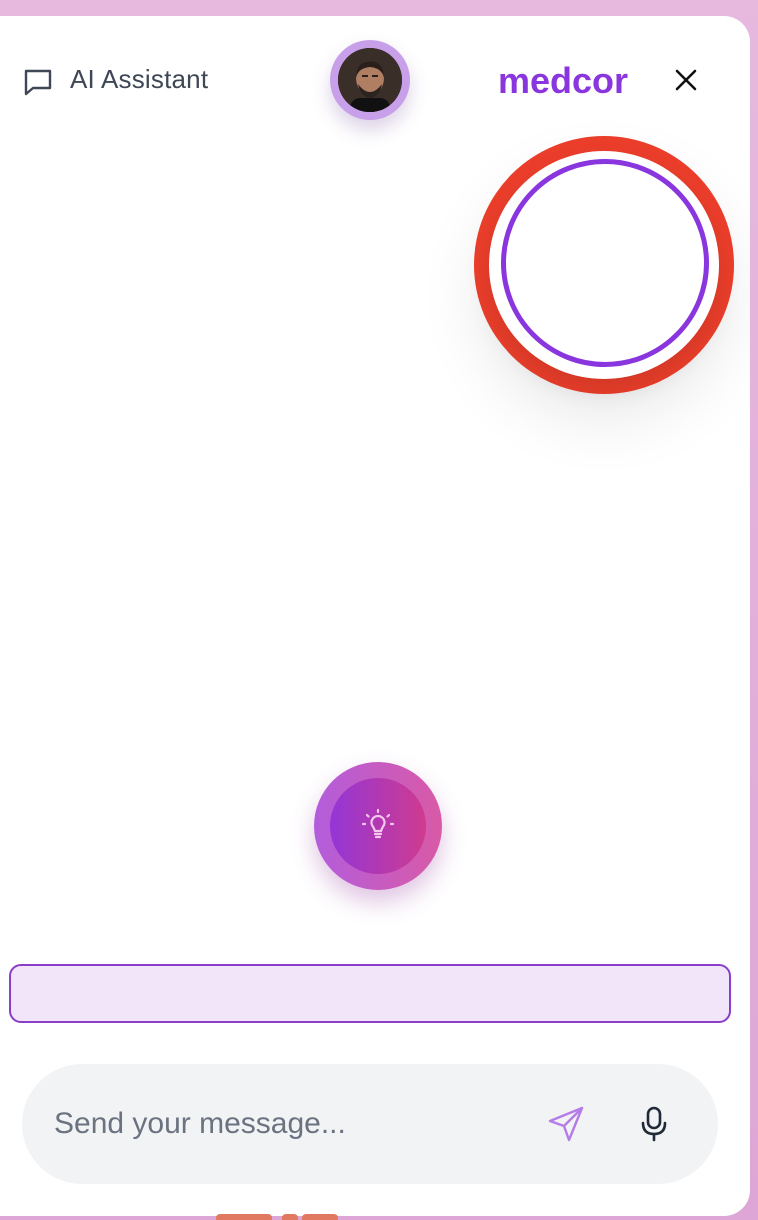 The image size is (758, 1220). Describe the element at coordinates (686, 80) in the screenshot. I see `close-icon` at that location.